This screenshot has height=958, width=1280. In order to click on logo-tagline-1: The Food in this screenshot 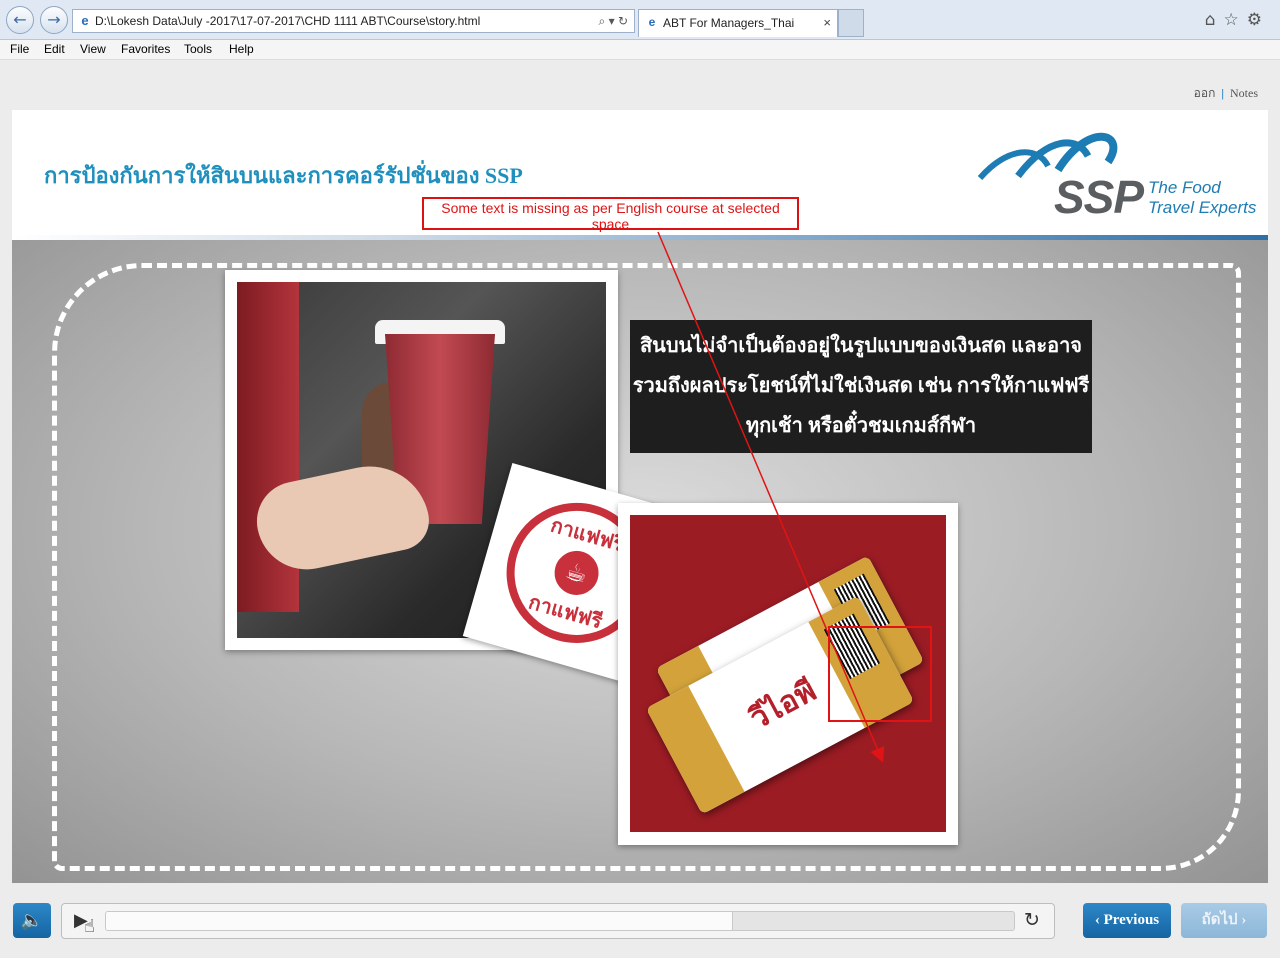, I will do `click(1184, 187)`.